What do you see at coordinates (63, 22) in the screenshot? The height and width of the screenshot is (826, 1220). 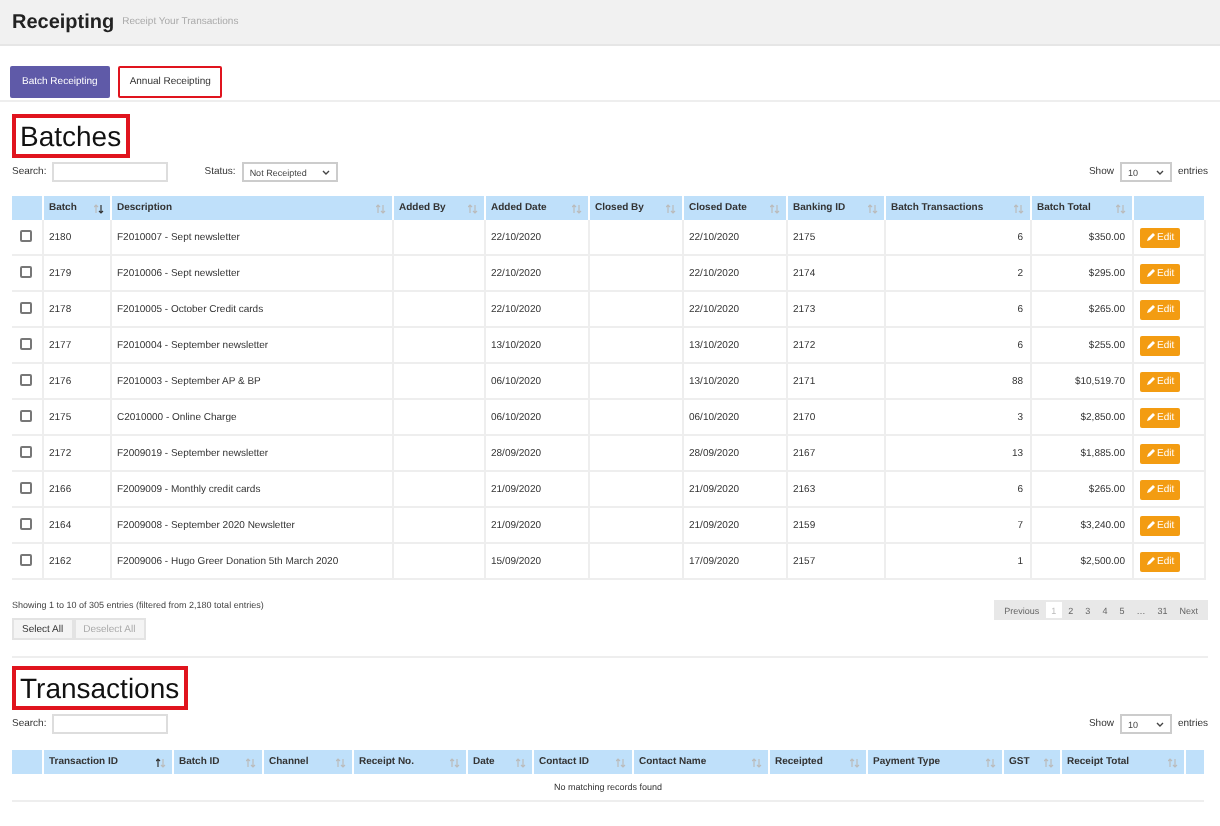 I see `page-title: Receipting` at bounding box center [63, 22].